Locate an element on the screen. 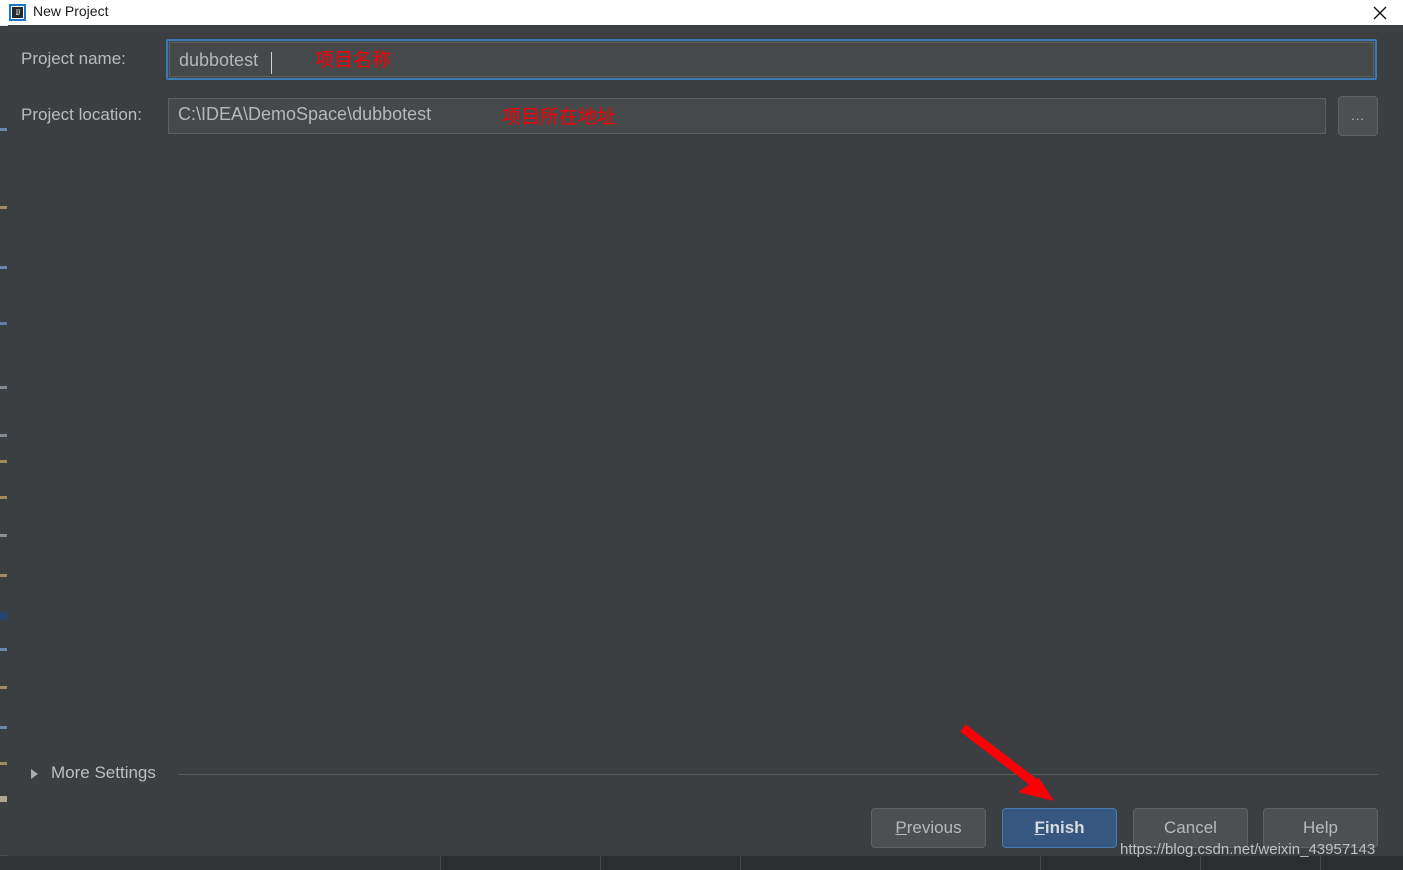 The image size is (1403, 870). project-name-annotation: 项目名称 is located at coordinates (353, 60).